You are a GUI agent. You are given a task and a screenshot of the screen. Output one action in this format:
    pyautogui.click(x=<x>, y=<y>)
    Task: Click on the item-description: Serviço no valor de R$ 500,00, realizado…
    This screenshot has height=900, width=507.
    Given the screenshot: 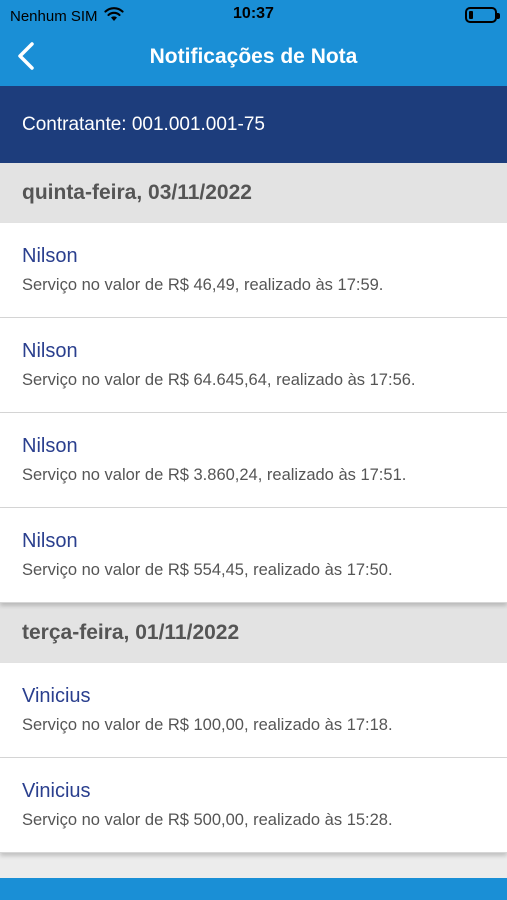 What is the action you would take?
    pyautogui.click(x=207, y=820)
    